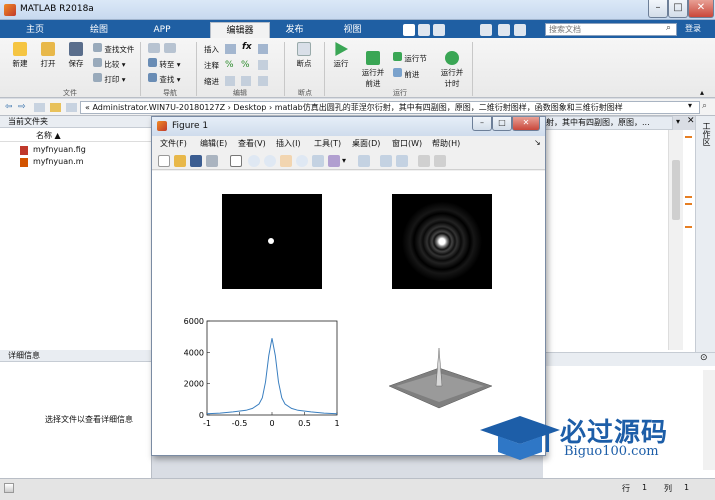 The image size is (715, 500). I want to click on brush-icon, so click(334, 161).